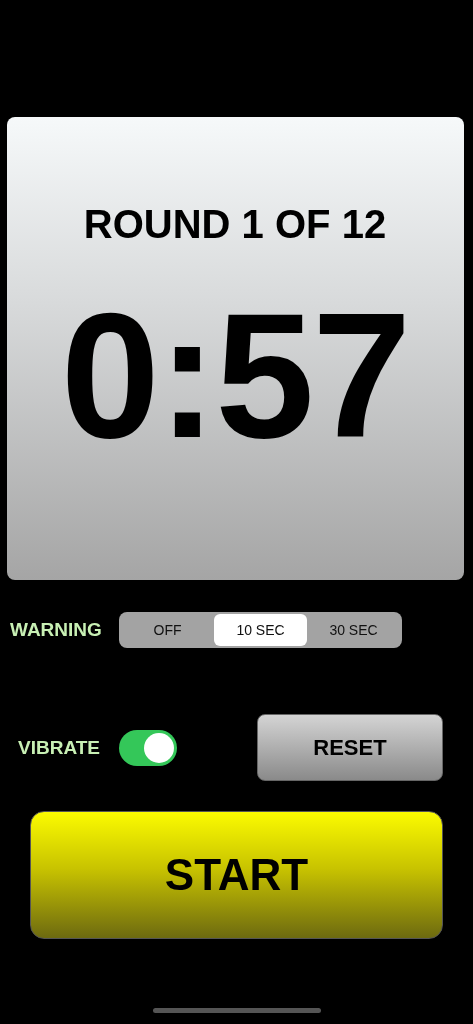 The width and height of the screenshot is (473, 1024). What do you see at coordinates (235, 376) in the screenshot?
I see `timer-display: 0:57` at bounding box center [235, 376].